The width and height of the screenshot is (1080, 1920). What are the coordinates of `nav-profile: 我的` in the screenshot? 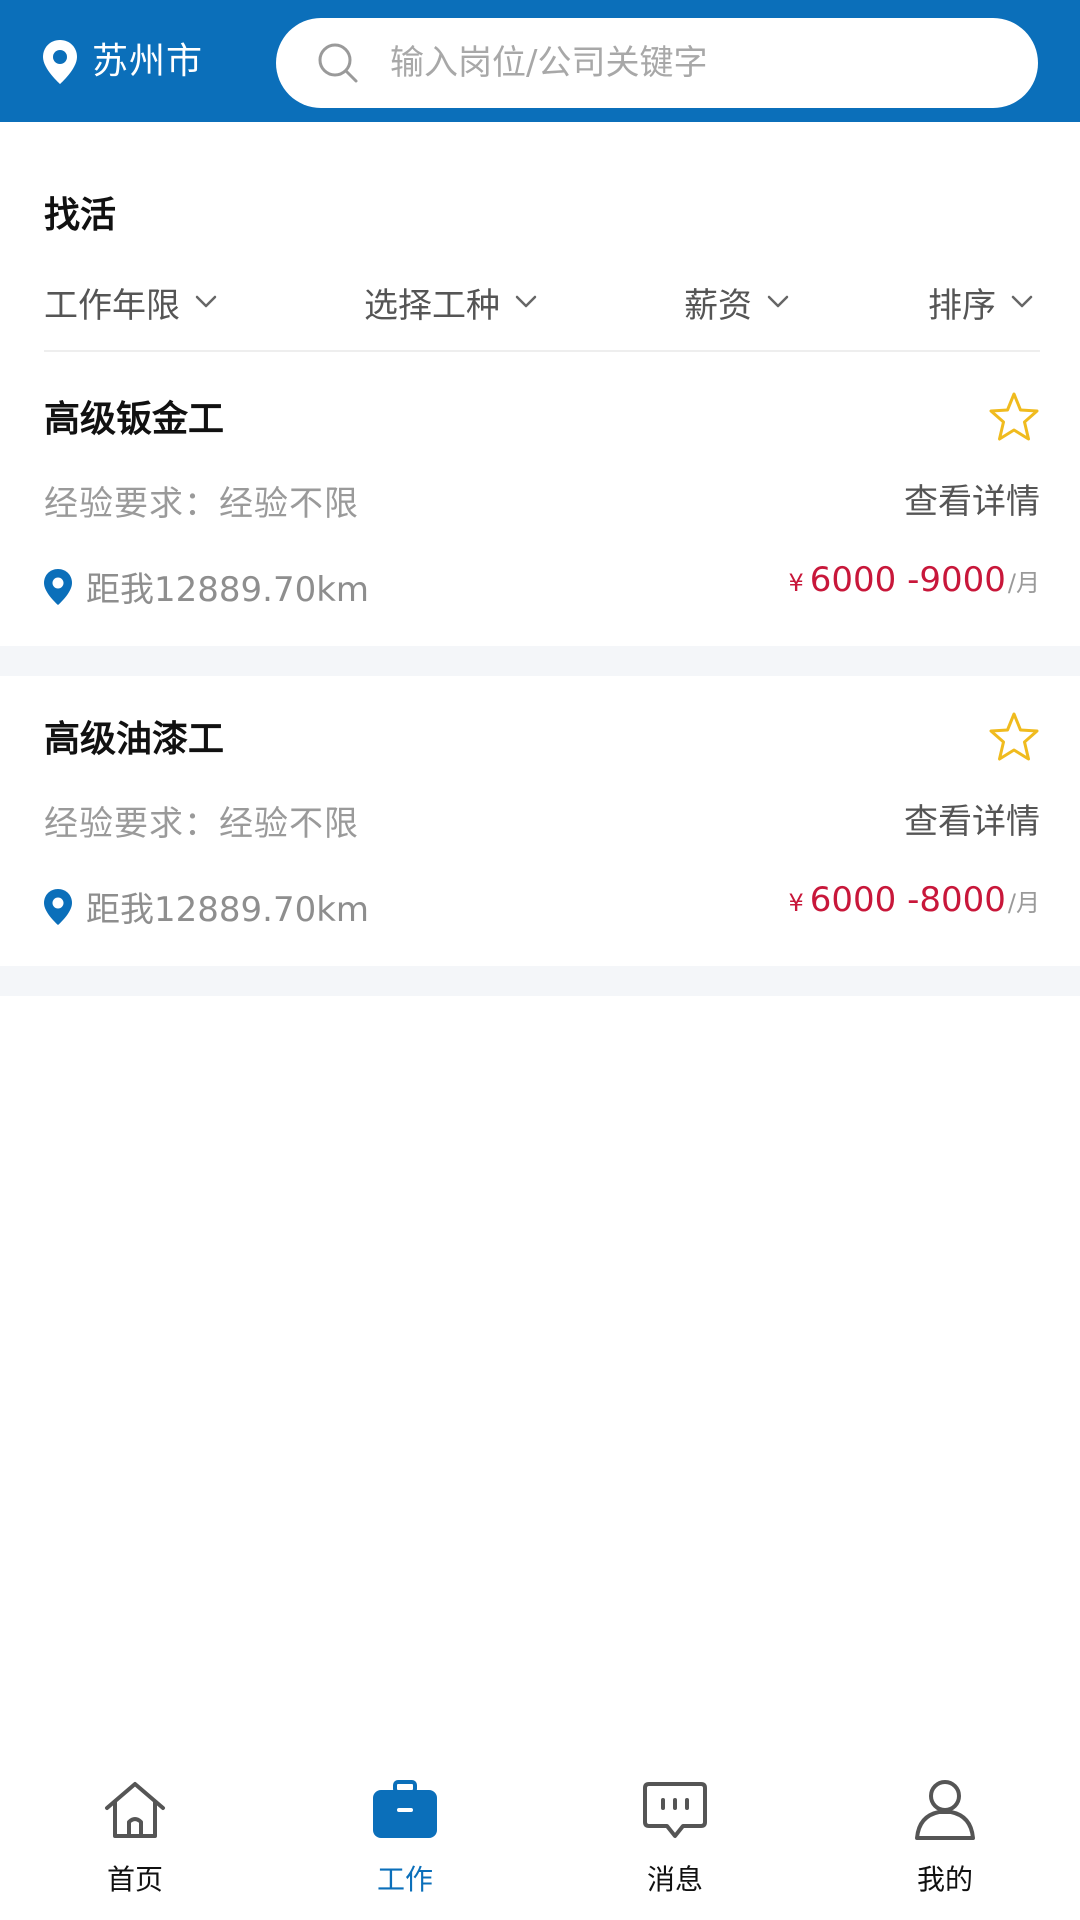 It's located at (945, 1840).